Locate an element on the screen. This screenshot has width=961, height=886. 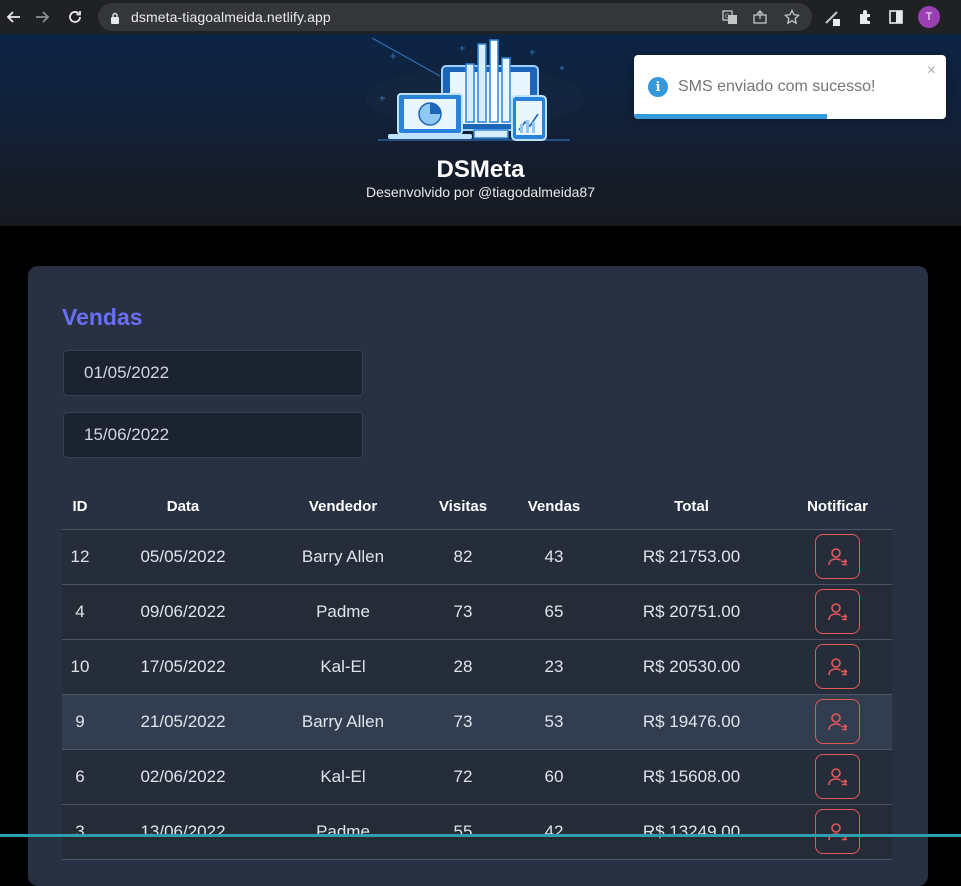
toast-progress-bar is located at coordinates (731, 116).